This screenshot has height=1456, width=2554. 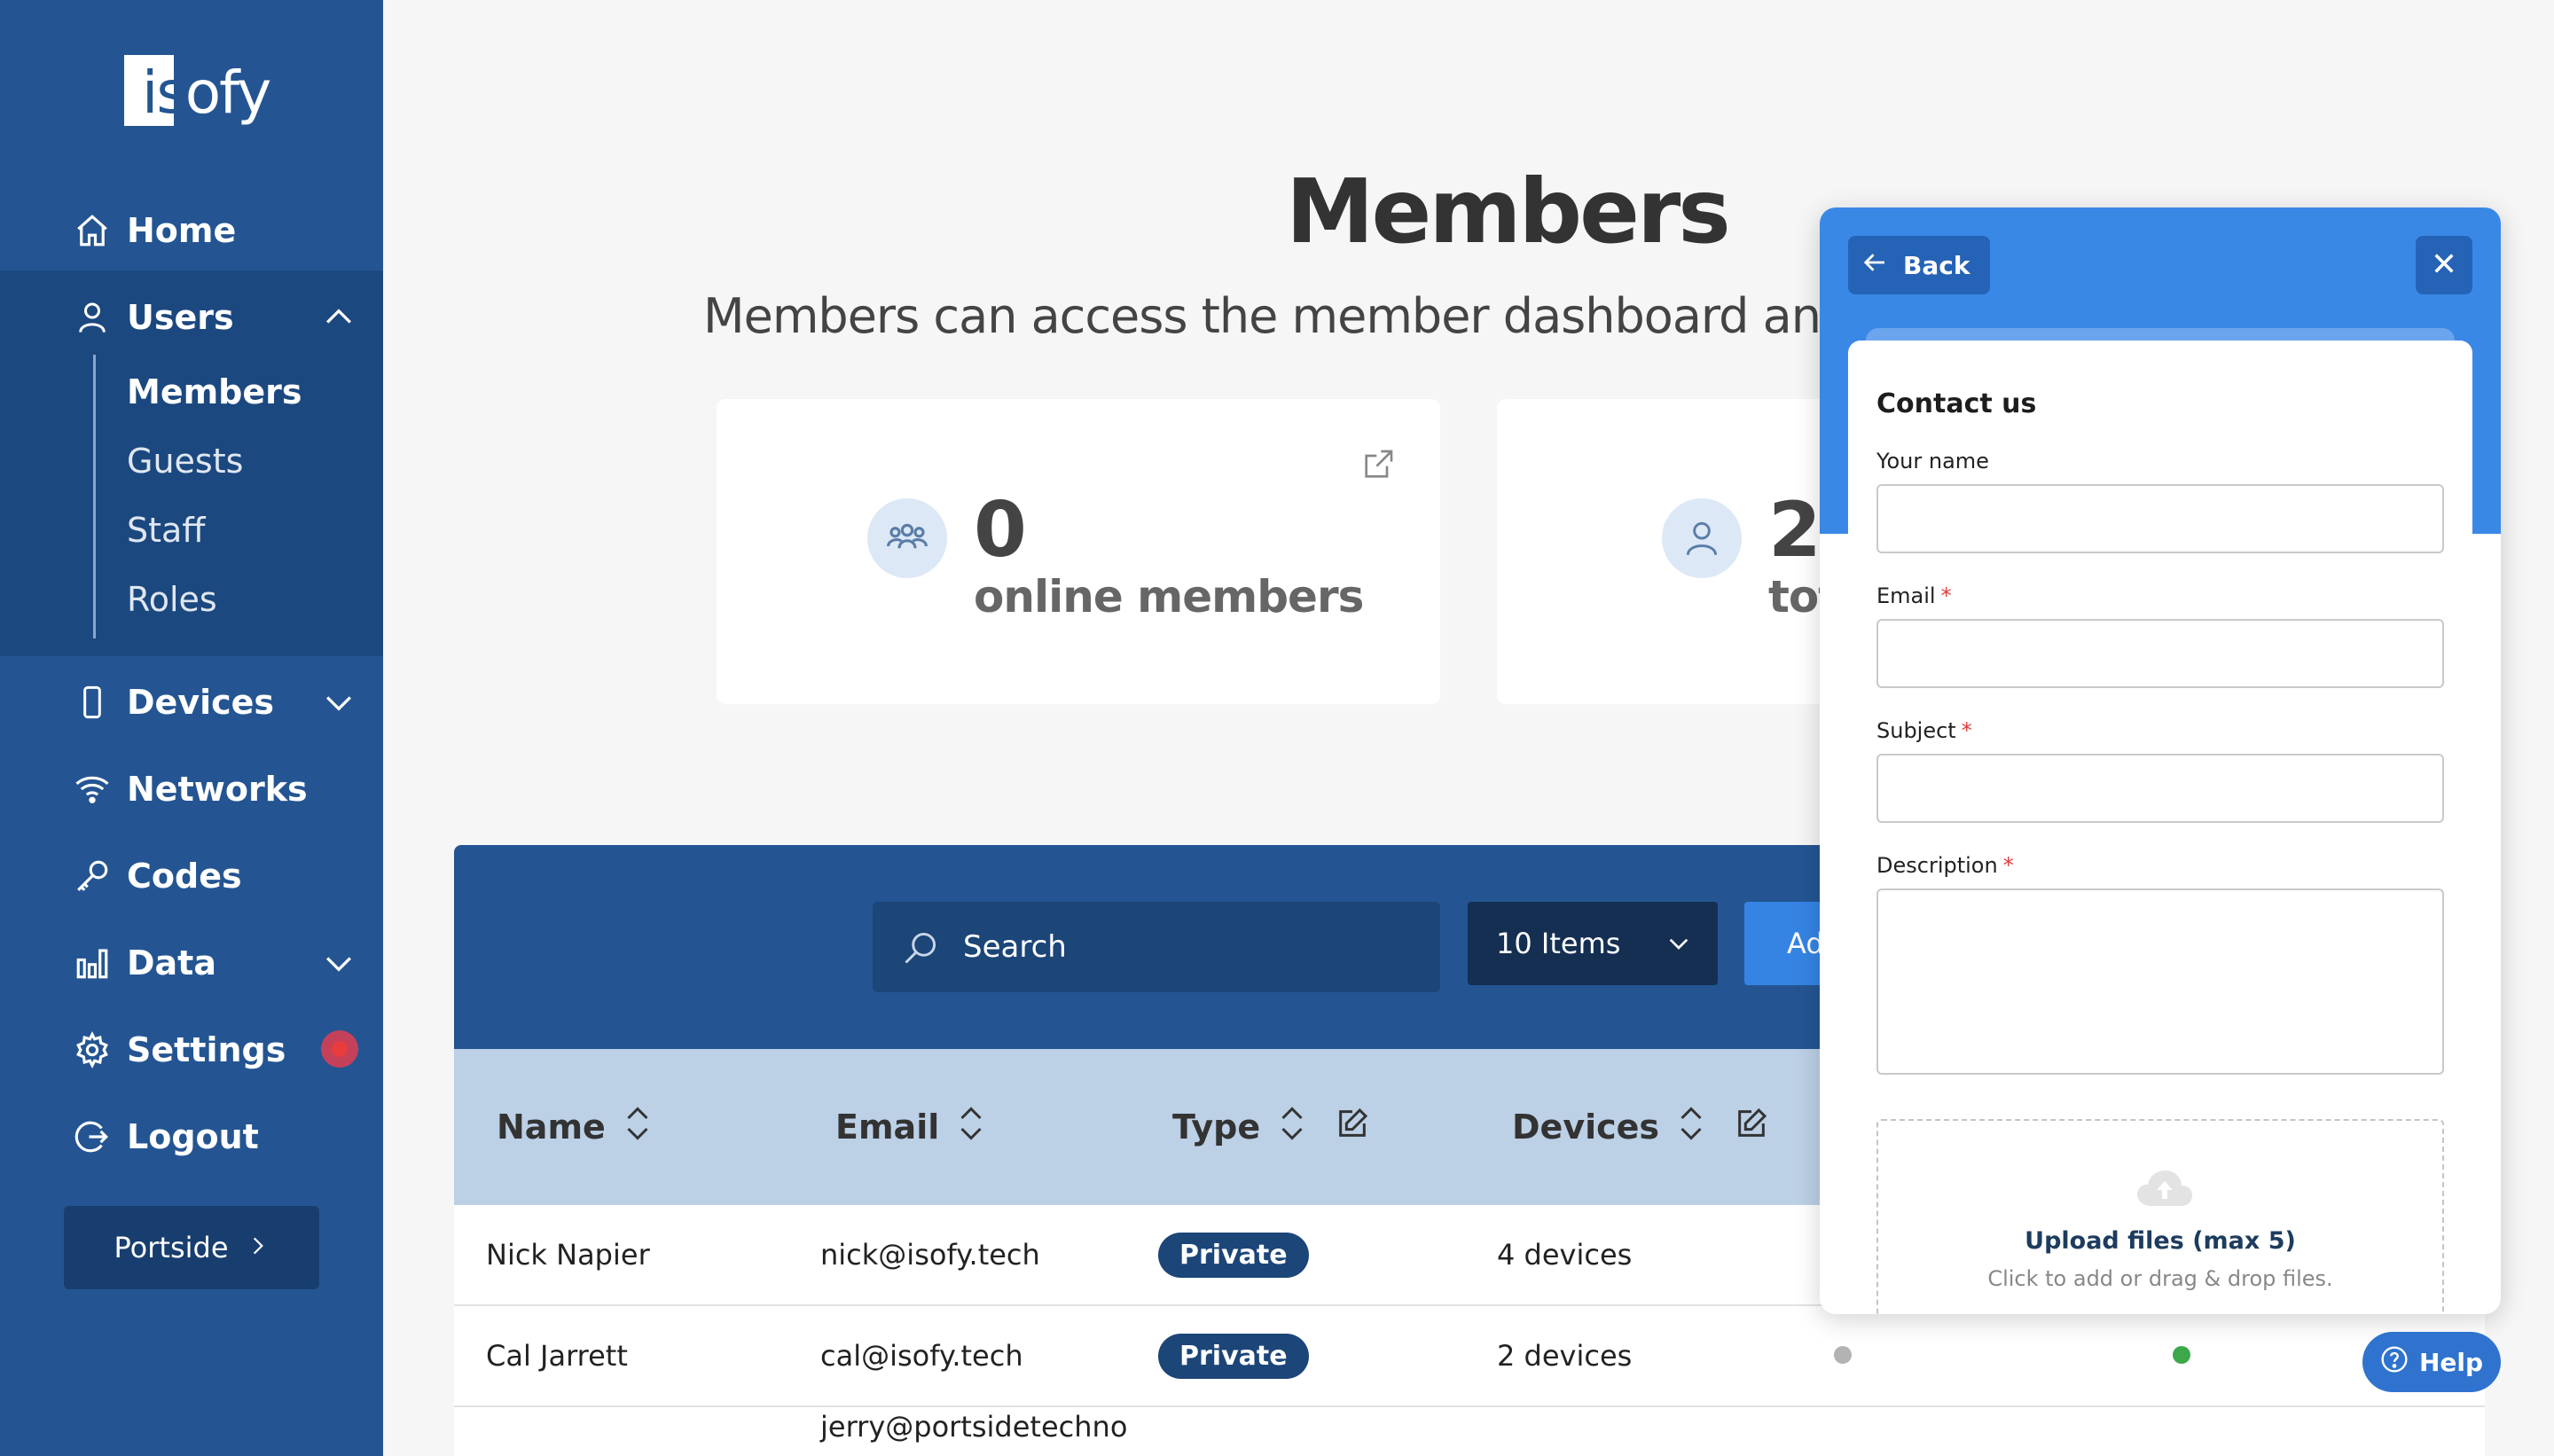 I want to click on help-button: Help, so click(x=2431, y=1362).